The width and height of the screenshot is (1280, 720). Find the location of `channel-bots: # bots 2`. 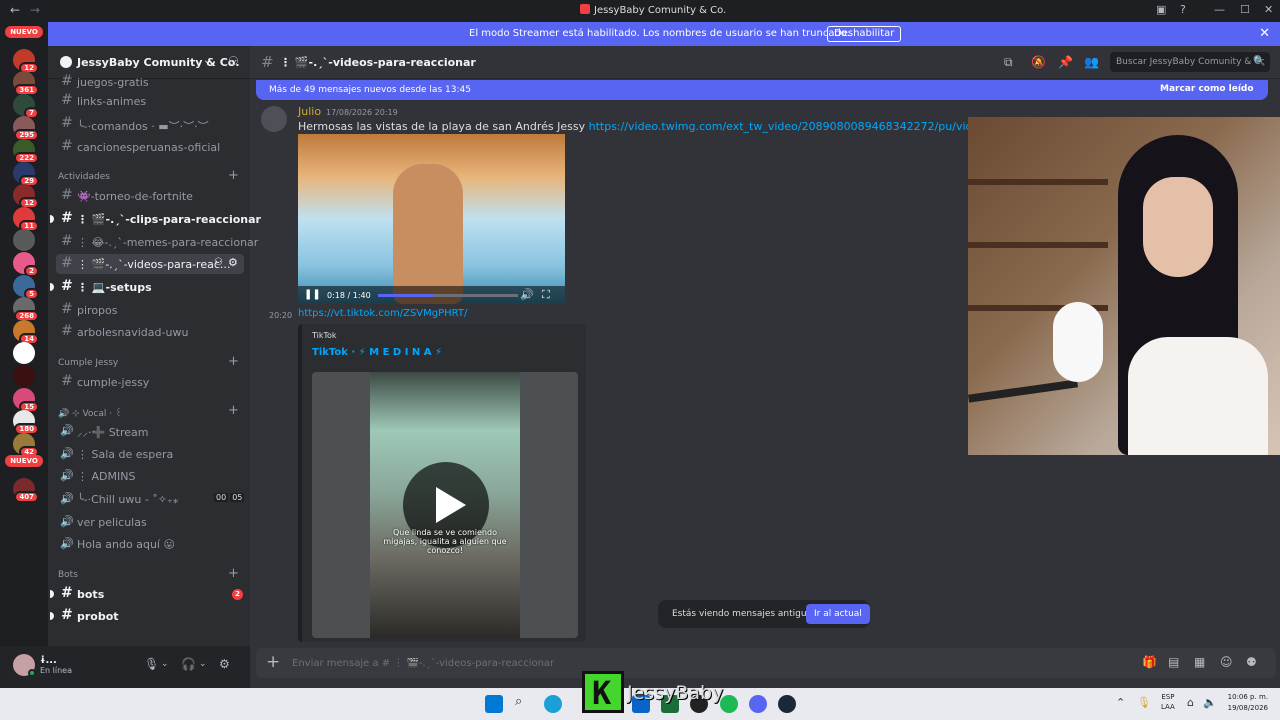

channel-bots: # bots 2 is located at coordinates (147, 594).